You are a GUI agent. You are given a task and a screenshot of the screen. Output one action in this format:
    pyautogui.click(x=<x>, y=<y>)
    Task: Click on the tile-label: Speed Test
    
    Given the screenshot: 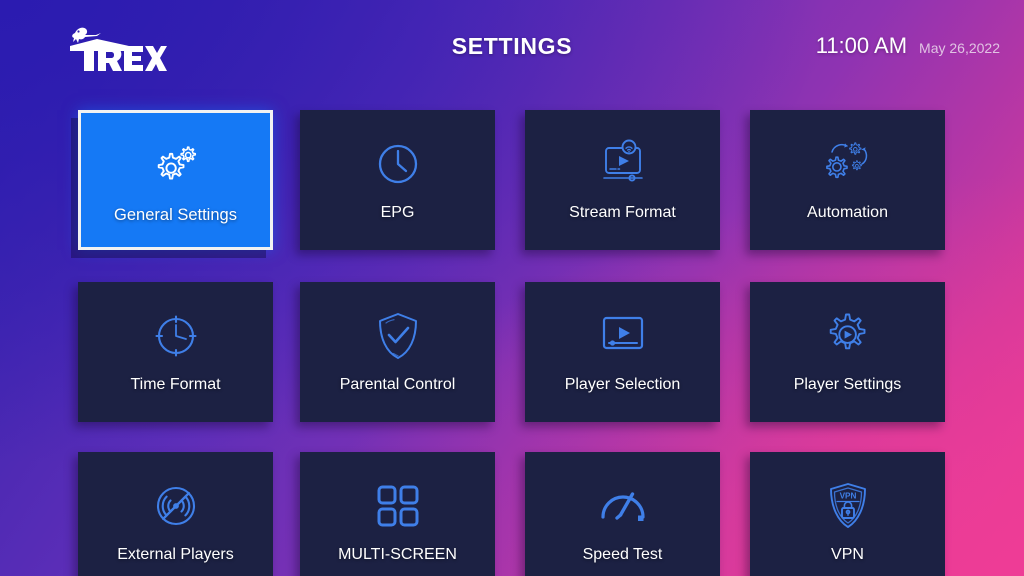 What is the action you would take?
    pyautogui.click(x=622, y=554)
    